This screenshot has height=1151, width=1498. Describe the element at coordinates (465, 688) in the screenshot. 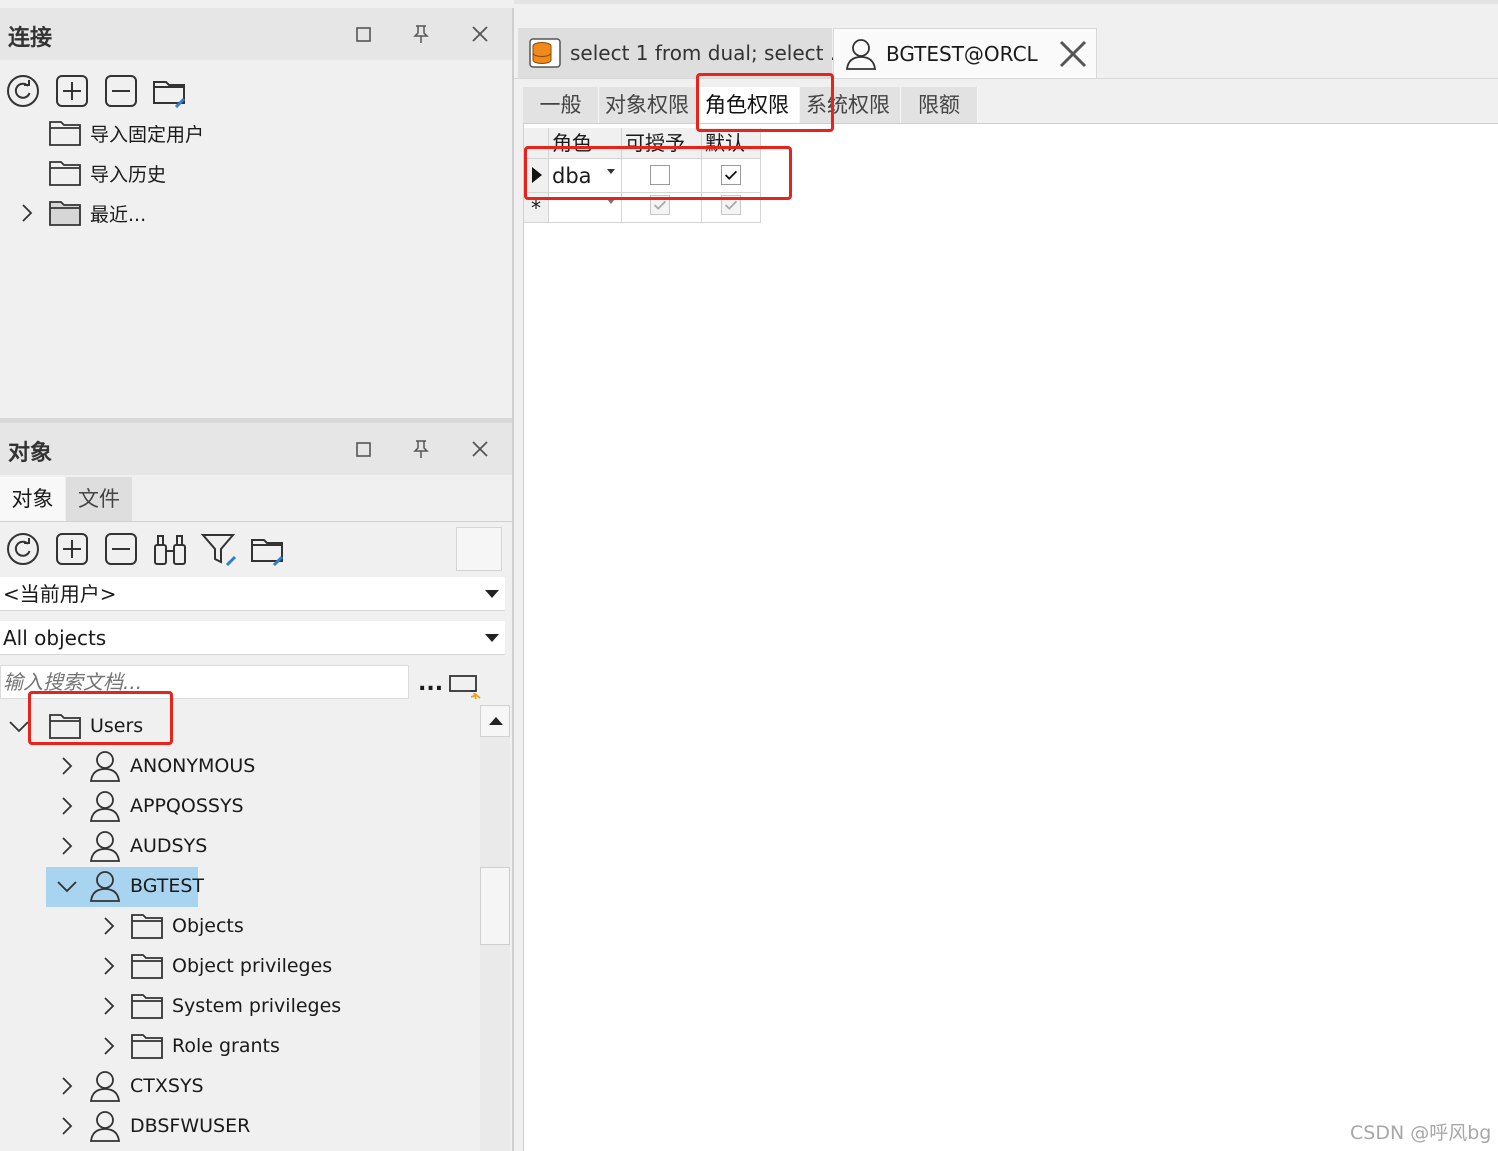

I see `new-window-icon` at that location.